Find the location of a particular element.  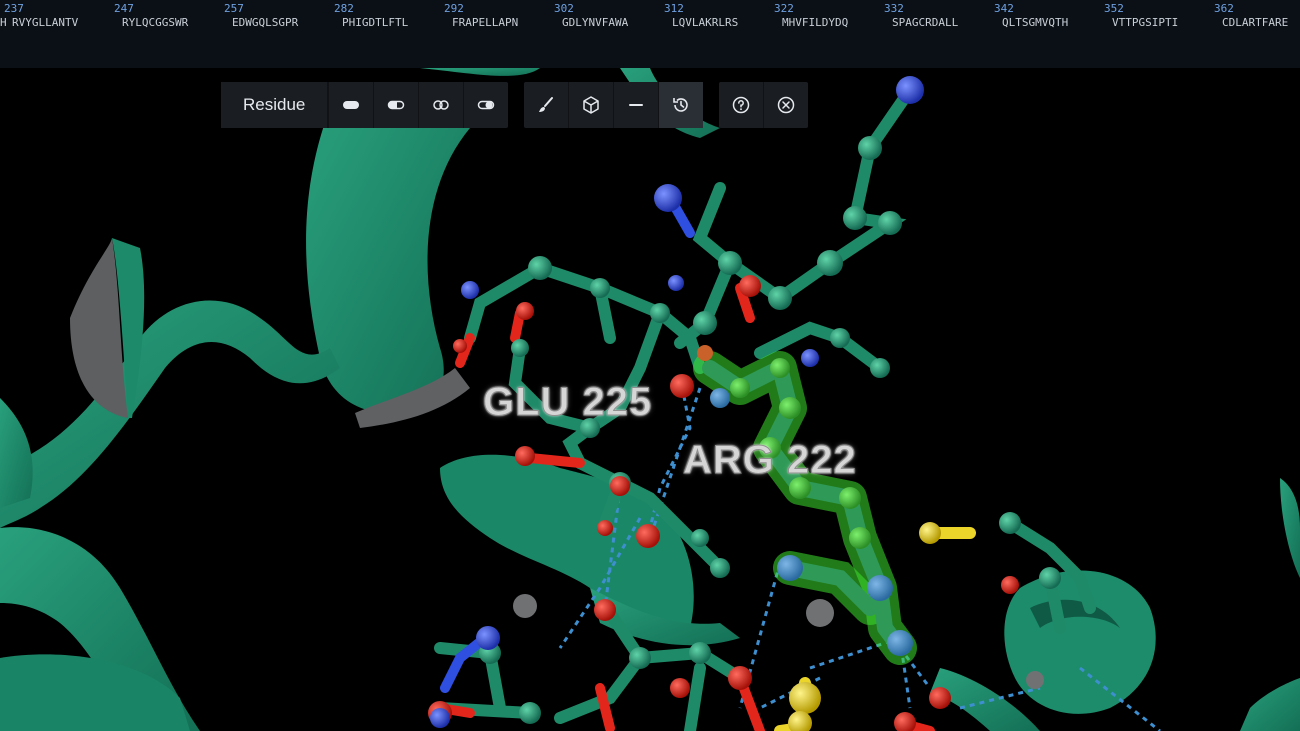

half-pill-icon is located at coordinates (396, 105).